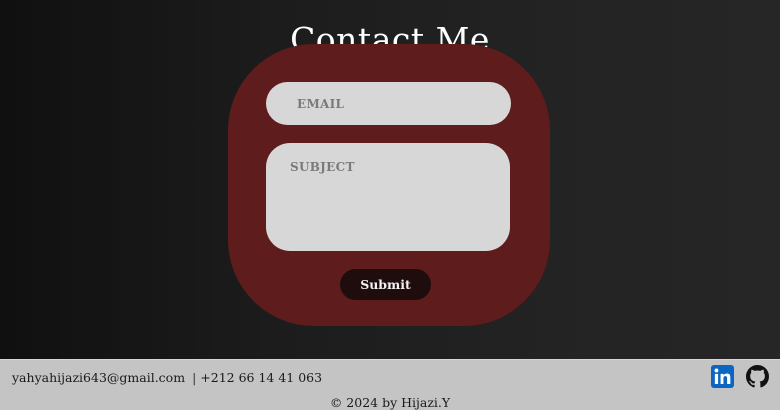 This screenshot has width=780, height=410. I want to click on submit-button: Submit, so click(385, 284).